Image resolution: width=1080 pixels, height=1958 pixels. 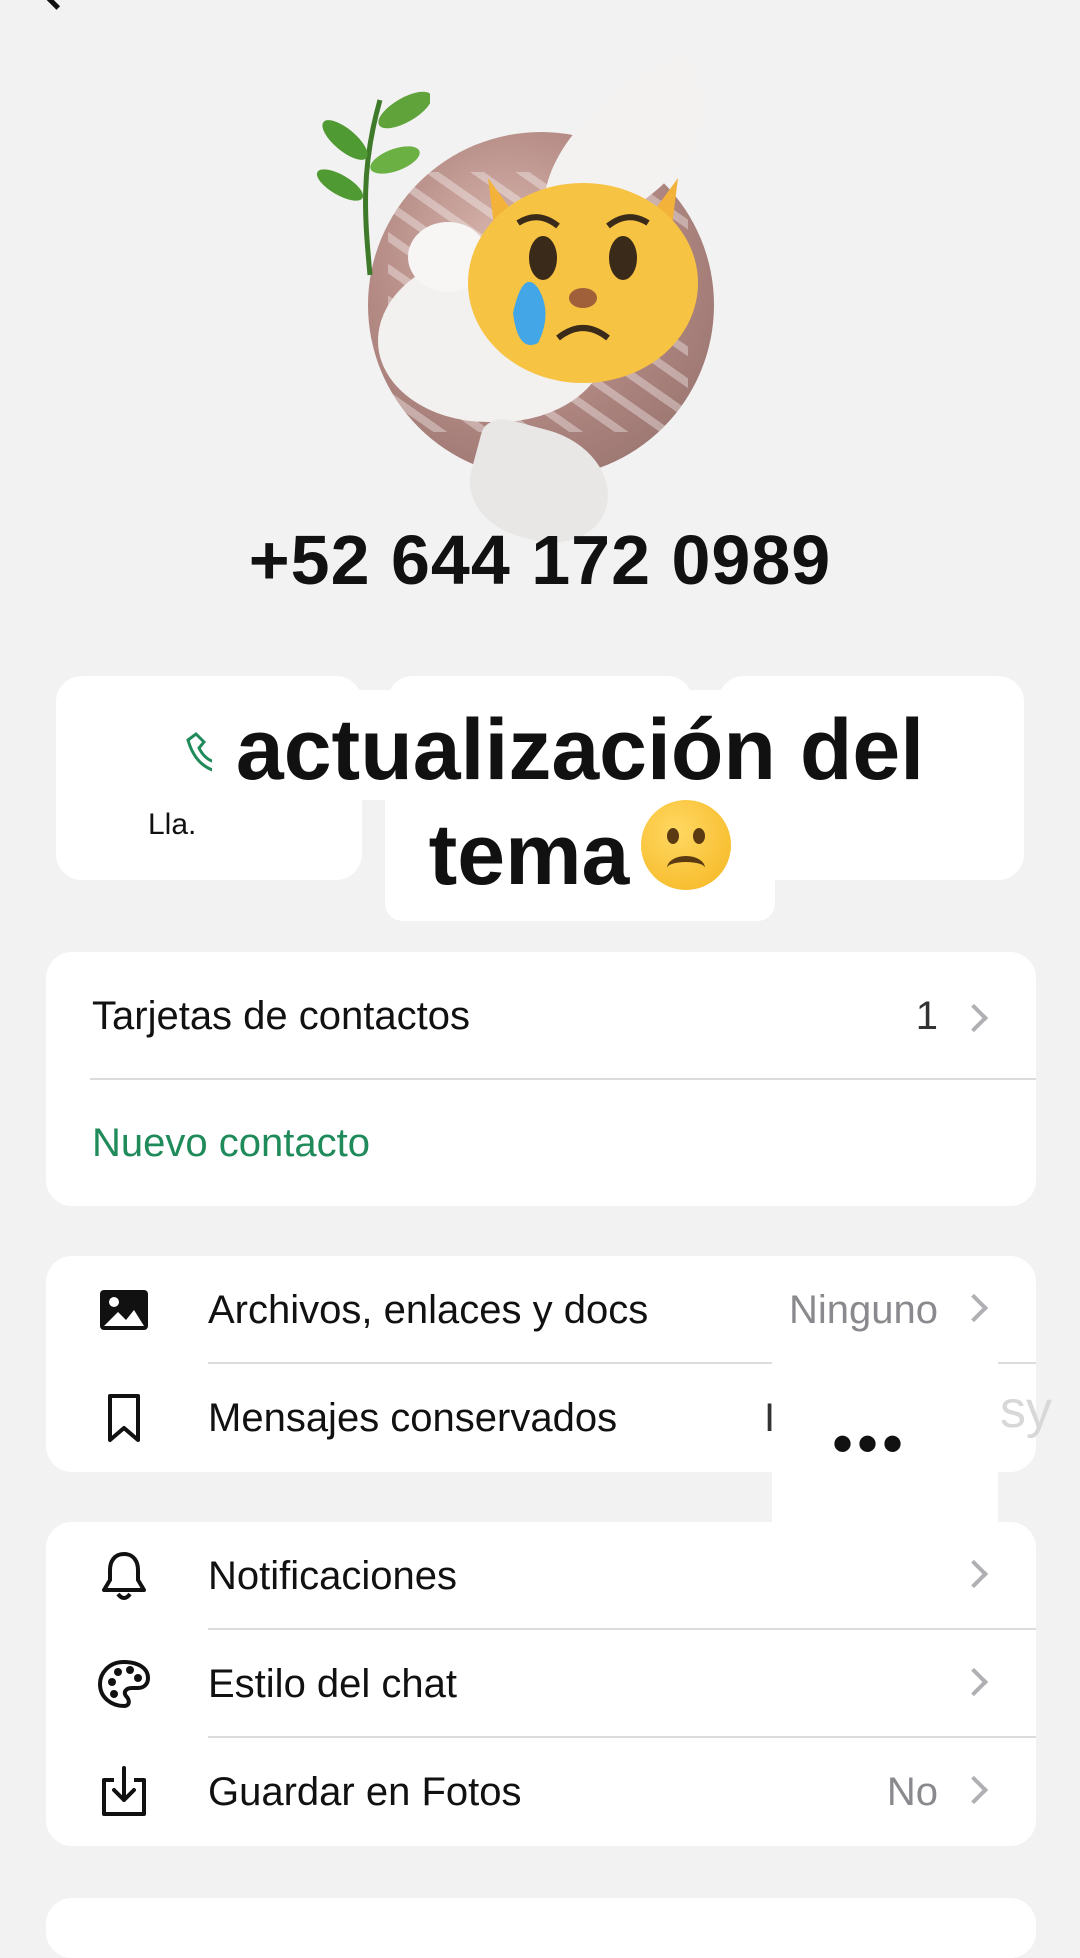 I want to click on next-section-card, so click(x=541, y=1928).